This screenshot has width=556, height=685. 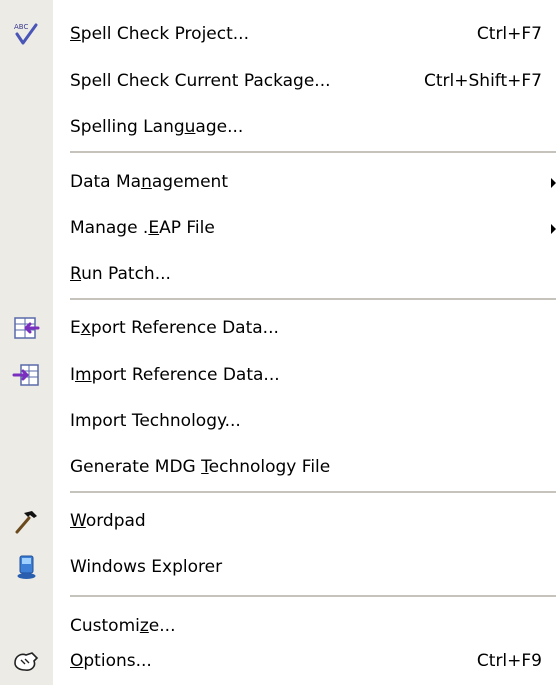 What do you see at coordinates (483, 81) in the screenshot?
I see `shortcut-label: Ctrl+Shift+F7` at bounding box center [483, 81].